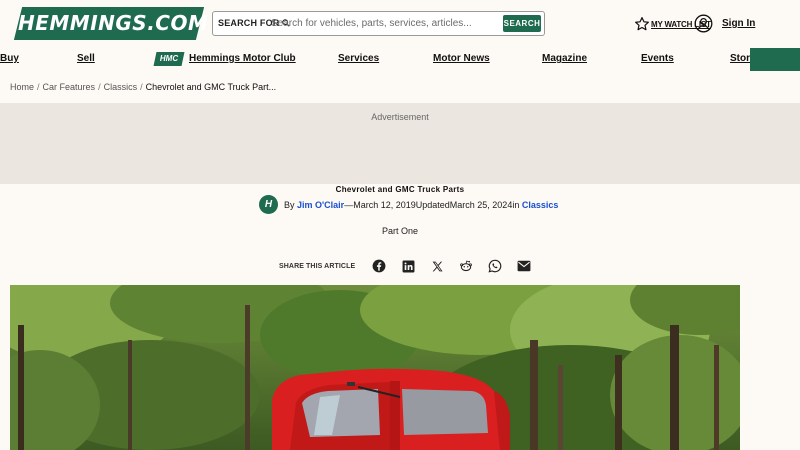 The width and height of the screenshot is (800, 450). What do you see at coordinates (242, 58) in the screenshot?
I see `nav-motor-club: Hemmings Motor Club` at bounding box center [242, 58].